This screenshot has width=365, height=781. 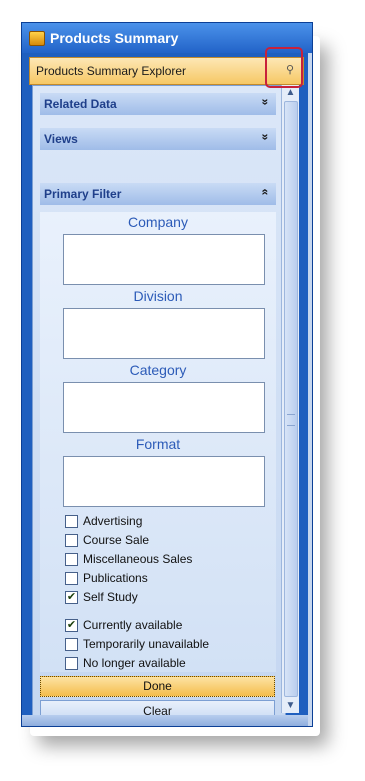 I want to click on company-label: Company, so click(x=158, y=222).